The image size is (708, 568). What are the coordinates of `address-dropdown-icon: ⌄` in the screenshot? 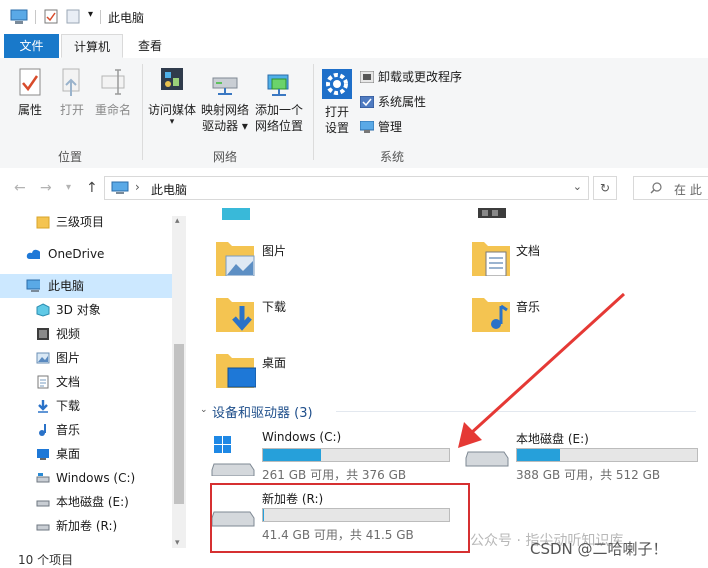 It's located at (577, 186).